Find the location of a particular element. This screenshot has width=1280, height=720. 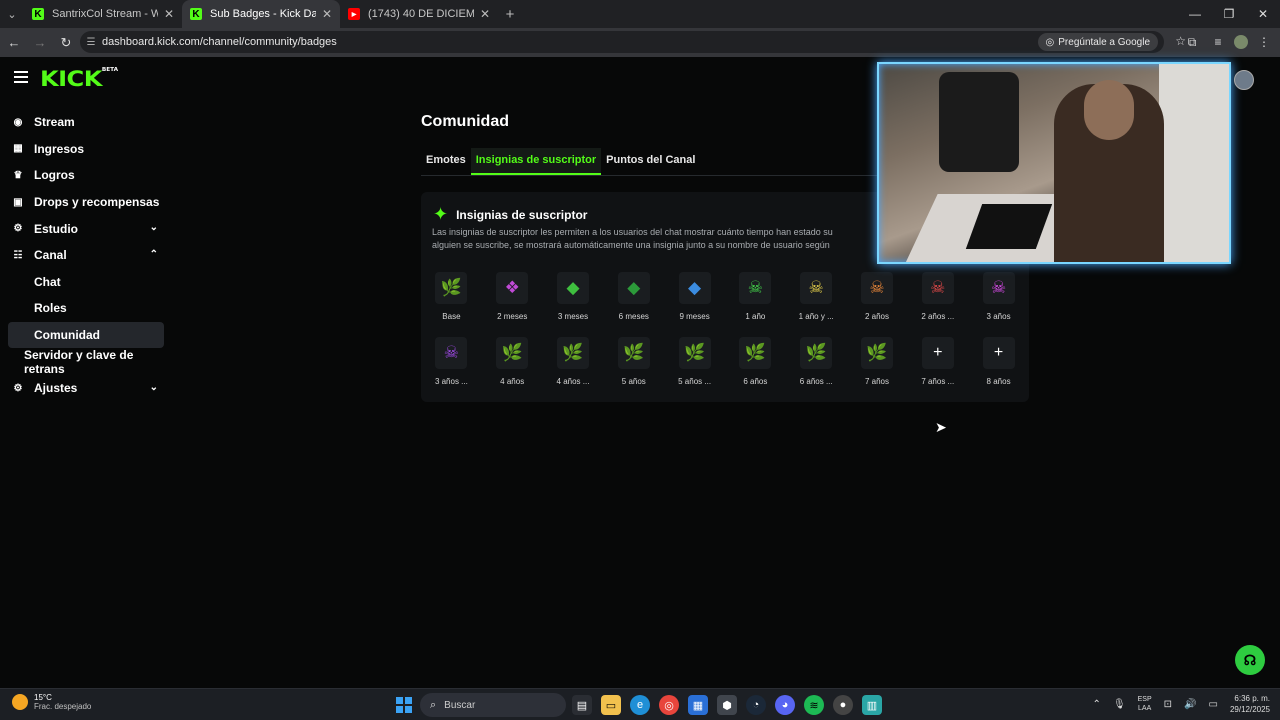

browser-tab-stream: K SantrixCol Stream - Watch Live ✕ is located at coordinates (103, 14).